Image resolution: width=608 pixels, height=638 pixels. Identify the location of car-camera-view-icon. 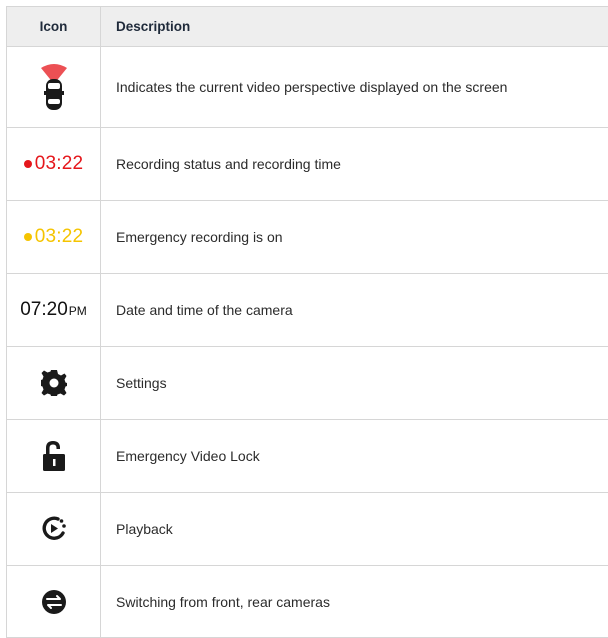
(54, 87).